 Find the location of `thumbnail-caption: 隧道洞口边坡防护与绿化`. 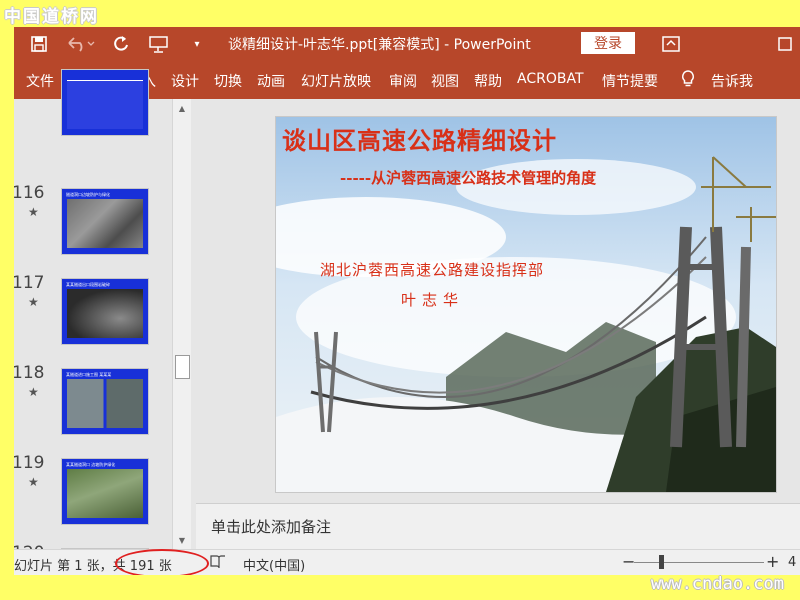

thumbnail-caption: 隧道洞口边坡防护与绿化 is located at coordinates (88, 194).